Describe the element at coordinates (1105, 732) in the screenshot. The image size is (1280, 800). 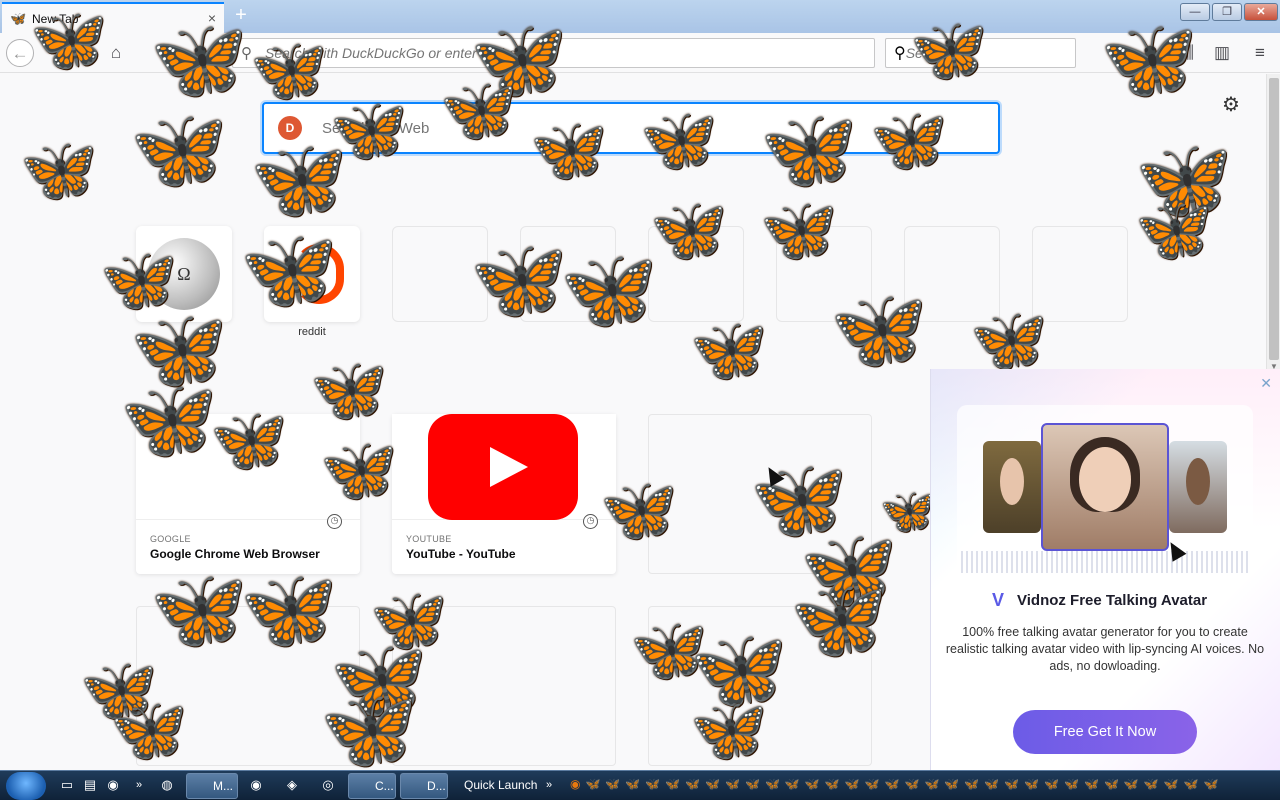
I see `ad-cta-button: Free Get It Now` at that location.